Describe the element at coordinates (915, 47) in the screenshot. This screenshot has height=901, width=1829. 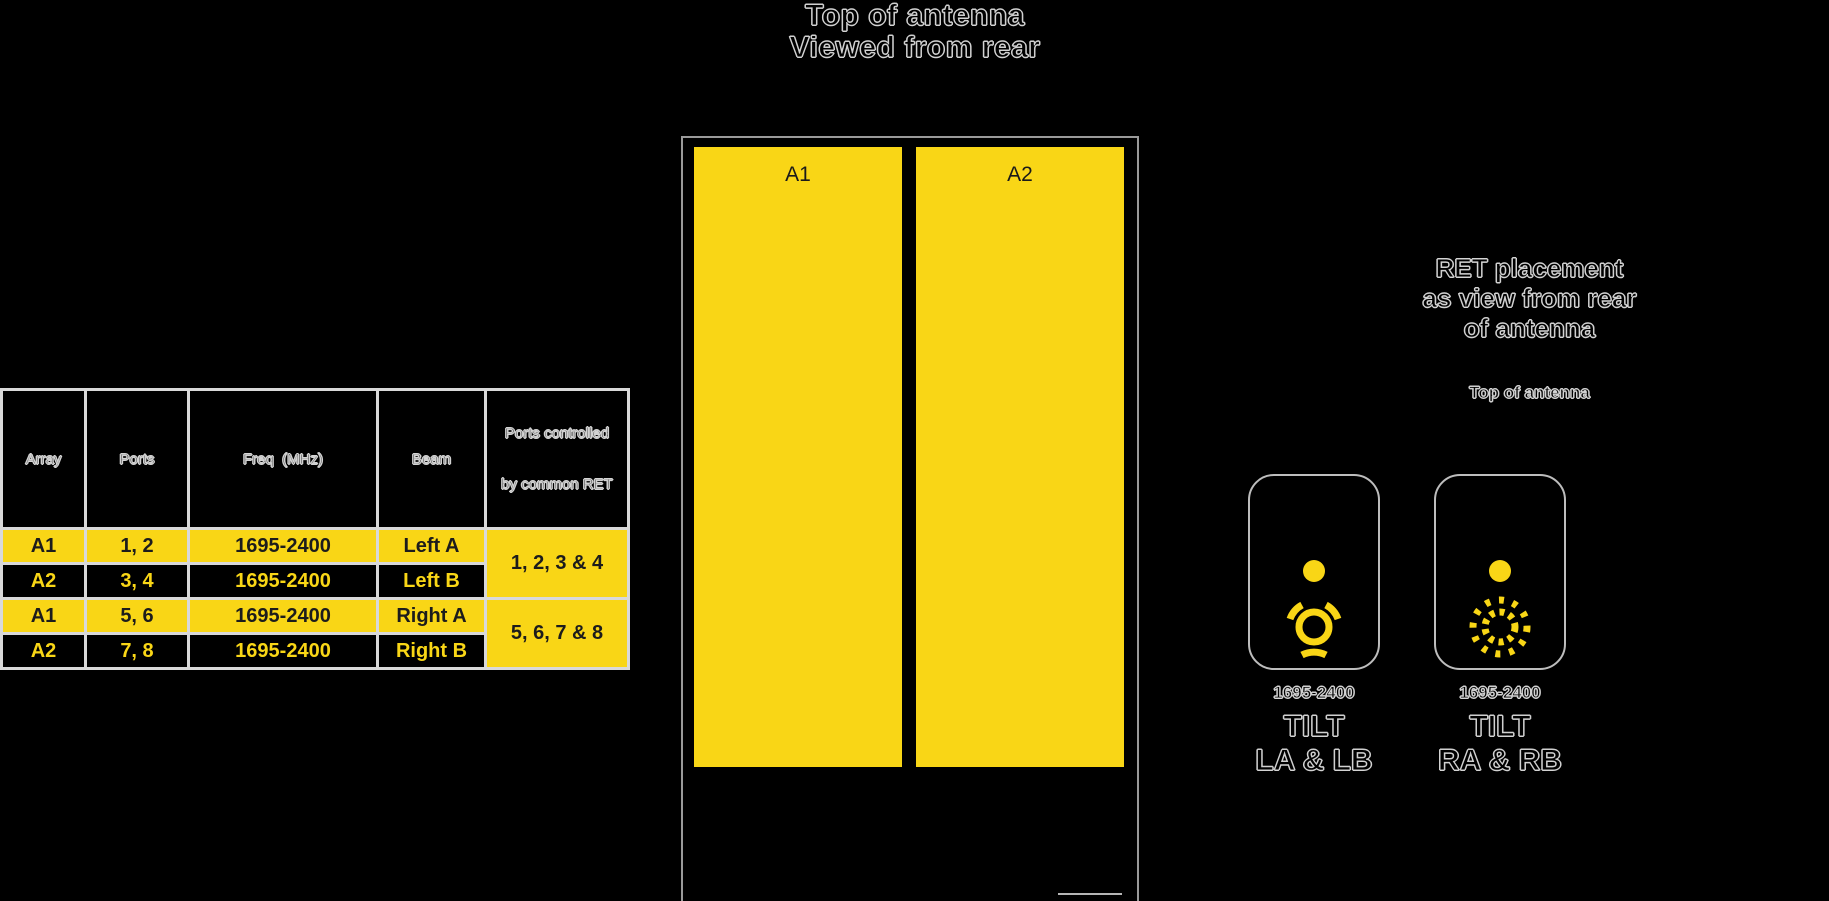
I see `diagram-title-line-2: Viewed from rear` at that location.